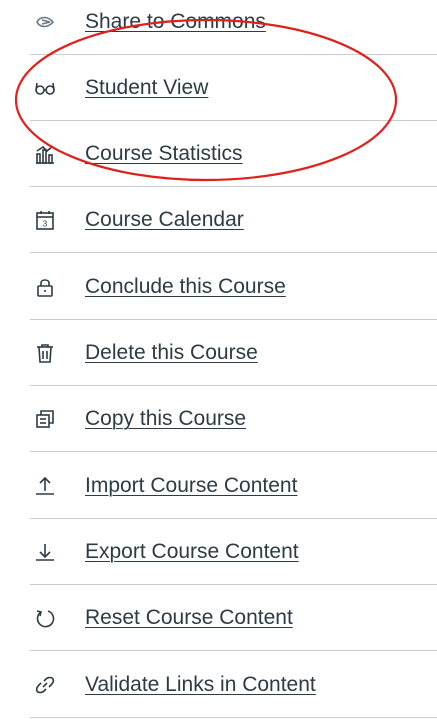 This screenshot has height=719, width=437. What do you see at coordinates (146, 88) in the screenshot?
I see `menu-item-label: Student View` at bounding box center [146, 88].